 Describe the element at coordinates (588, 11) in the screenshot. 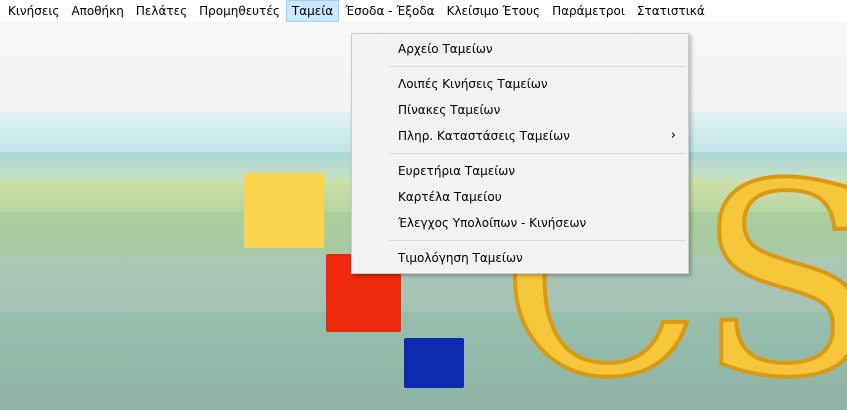

I see `menu-parametroi: Παράμετροι` at that location.